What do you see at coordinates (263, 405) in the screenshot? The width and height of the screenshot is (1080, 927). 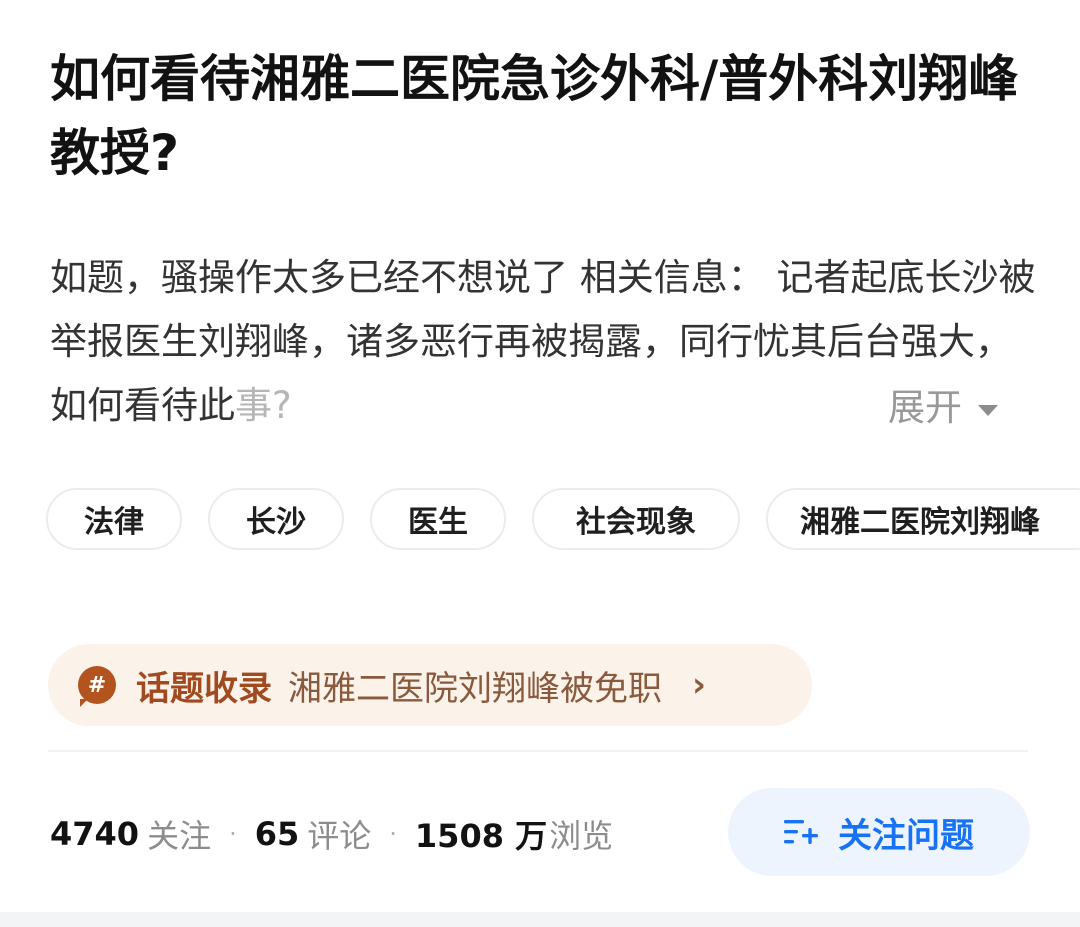 I see `description-fade-text: 事?` at bounding box center [263, 405].